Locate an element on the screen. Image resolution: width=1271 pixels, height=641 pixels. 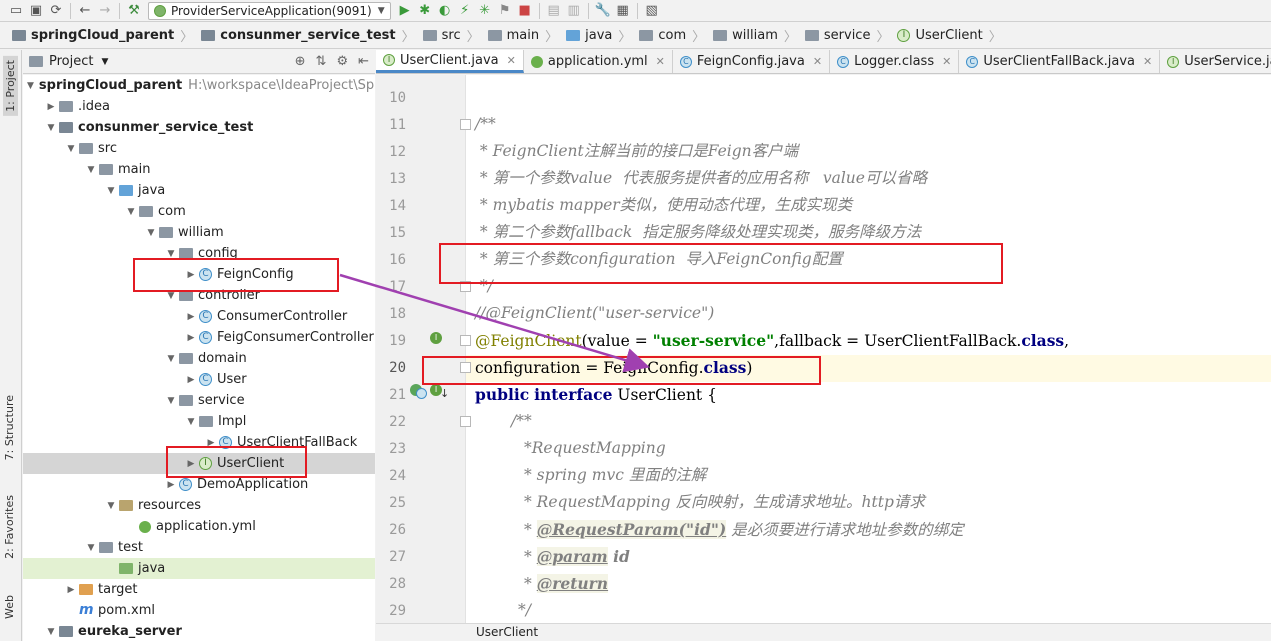
tree-item: ▼ domain is located at coordinates (199, 358).